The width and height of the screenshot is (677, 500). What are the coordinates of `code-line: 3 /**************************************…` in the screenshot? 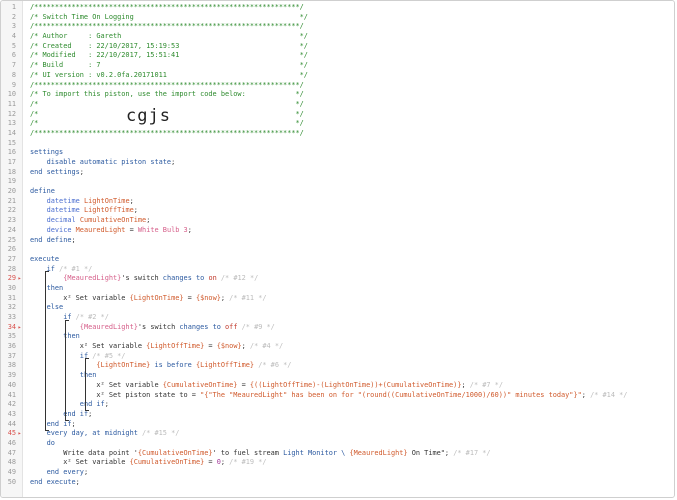 It's located at (337, 27).